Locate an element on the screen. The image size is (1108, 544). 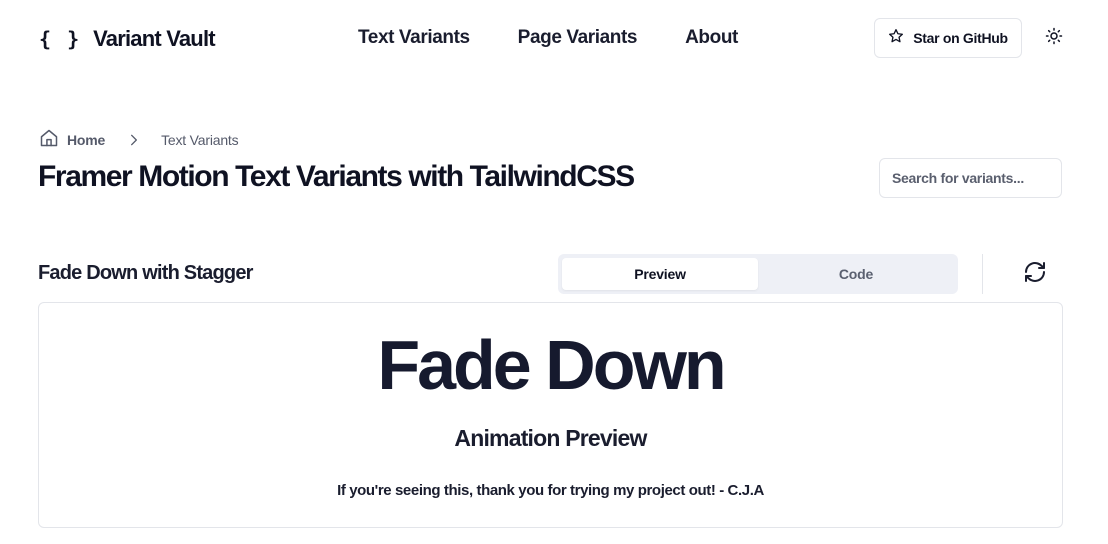
nav-text-variants: Text Variants is located at coordinates (414, 38).